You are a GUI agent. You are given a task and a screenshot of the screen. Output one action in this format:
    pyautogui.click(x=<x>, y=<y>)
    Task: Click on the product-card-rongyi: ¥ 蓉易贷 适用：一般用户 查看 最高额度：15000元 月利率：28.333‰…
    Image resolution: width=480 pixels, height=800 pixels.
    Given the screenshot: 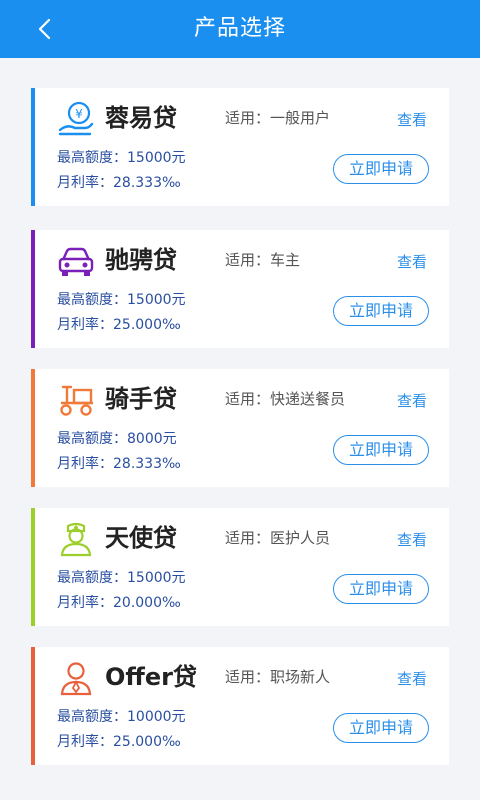 What is the action you would take?
    pyautogui.click(x=240, y=147)
    